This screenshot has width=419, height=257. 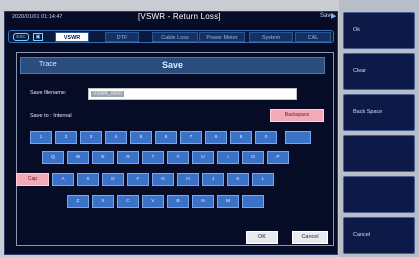 What do you see at coordinates (128, 201) in the screenshot?
I see `key-c: C` at bounding box center [128, 201].